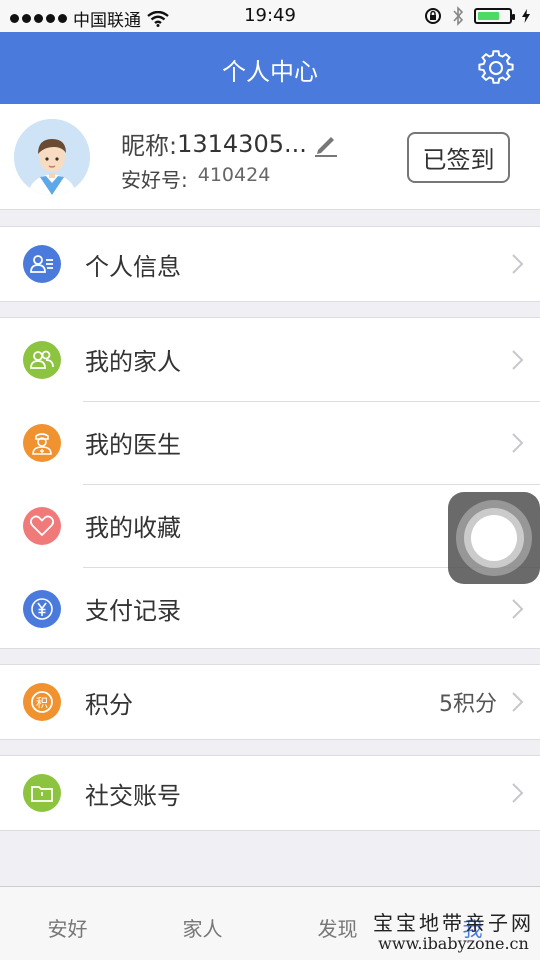  I want to click on nickname-label: 昵称:, so click(149, 146).